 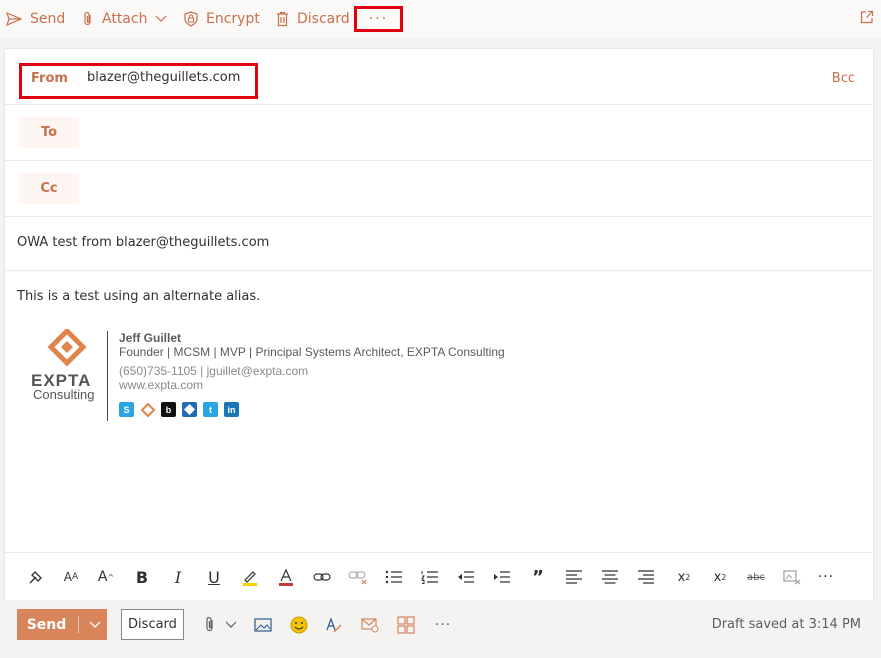 What do you see at coordinates (370, 625) in the screenshot?
I see `sensitivity-icon` at bounding box center [370, 625].